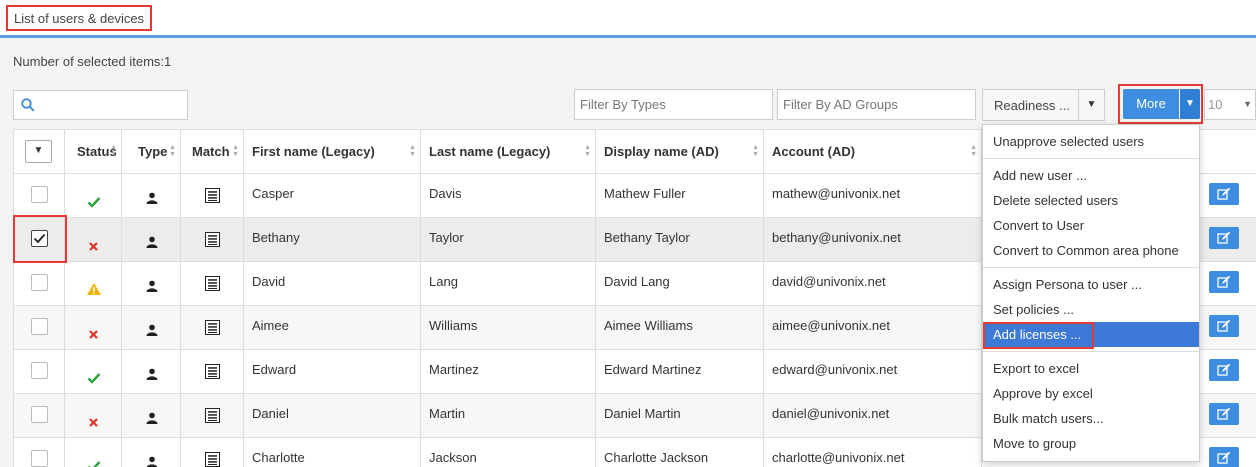 The width and height of the screenshot is (1256, 467). What do you see at coordinates (1230, 104) in the screenshot?
I see `page-size-select: 10 ▼` at bounding box center [1230, 104].